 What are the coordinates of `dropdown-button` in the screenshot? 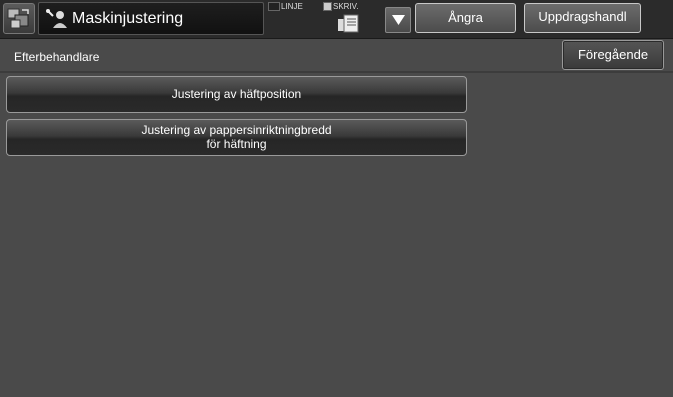 It's located at (398, 20).